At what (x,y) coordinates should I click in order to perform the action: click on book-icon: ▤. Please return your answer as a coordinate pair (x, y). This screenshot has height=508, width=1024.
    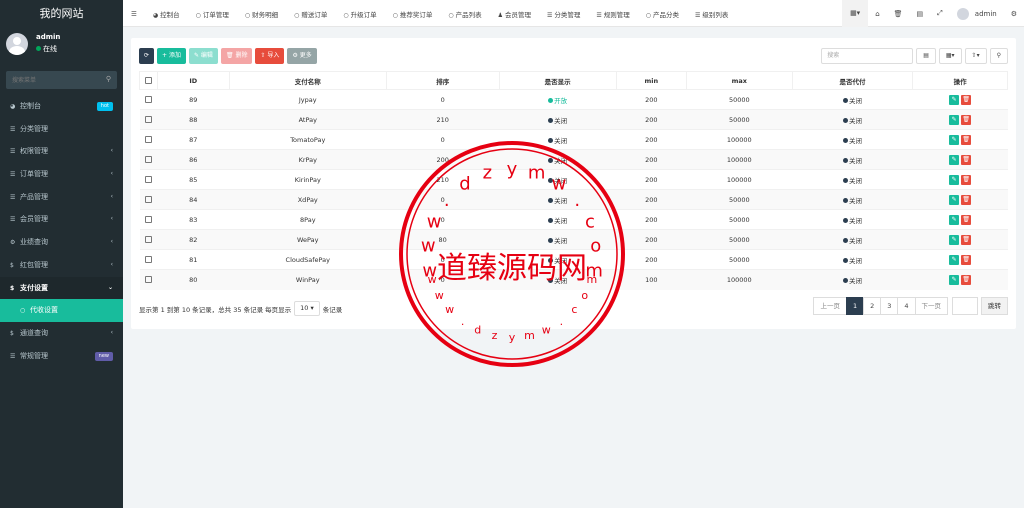
    Looking at the image, I should click on (920, 14).